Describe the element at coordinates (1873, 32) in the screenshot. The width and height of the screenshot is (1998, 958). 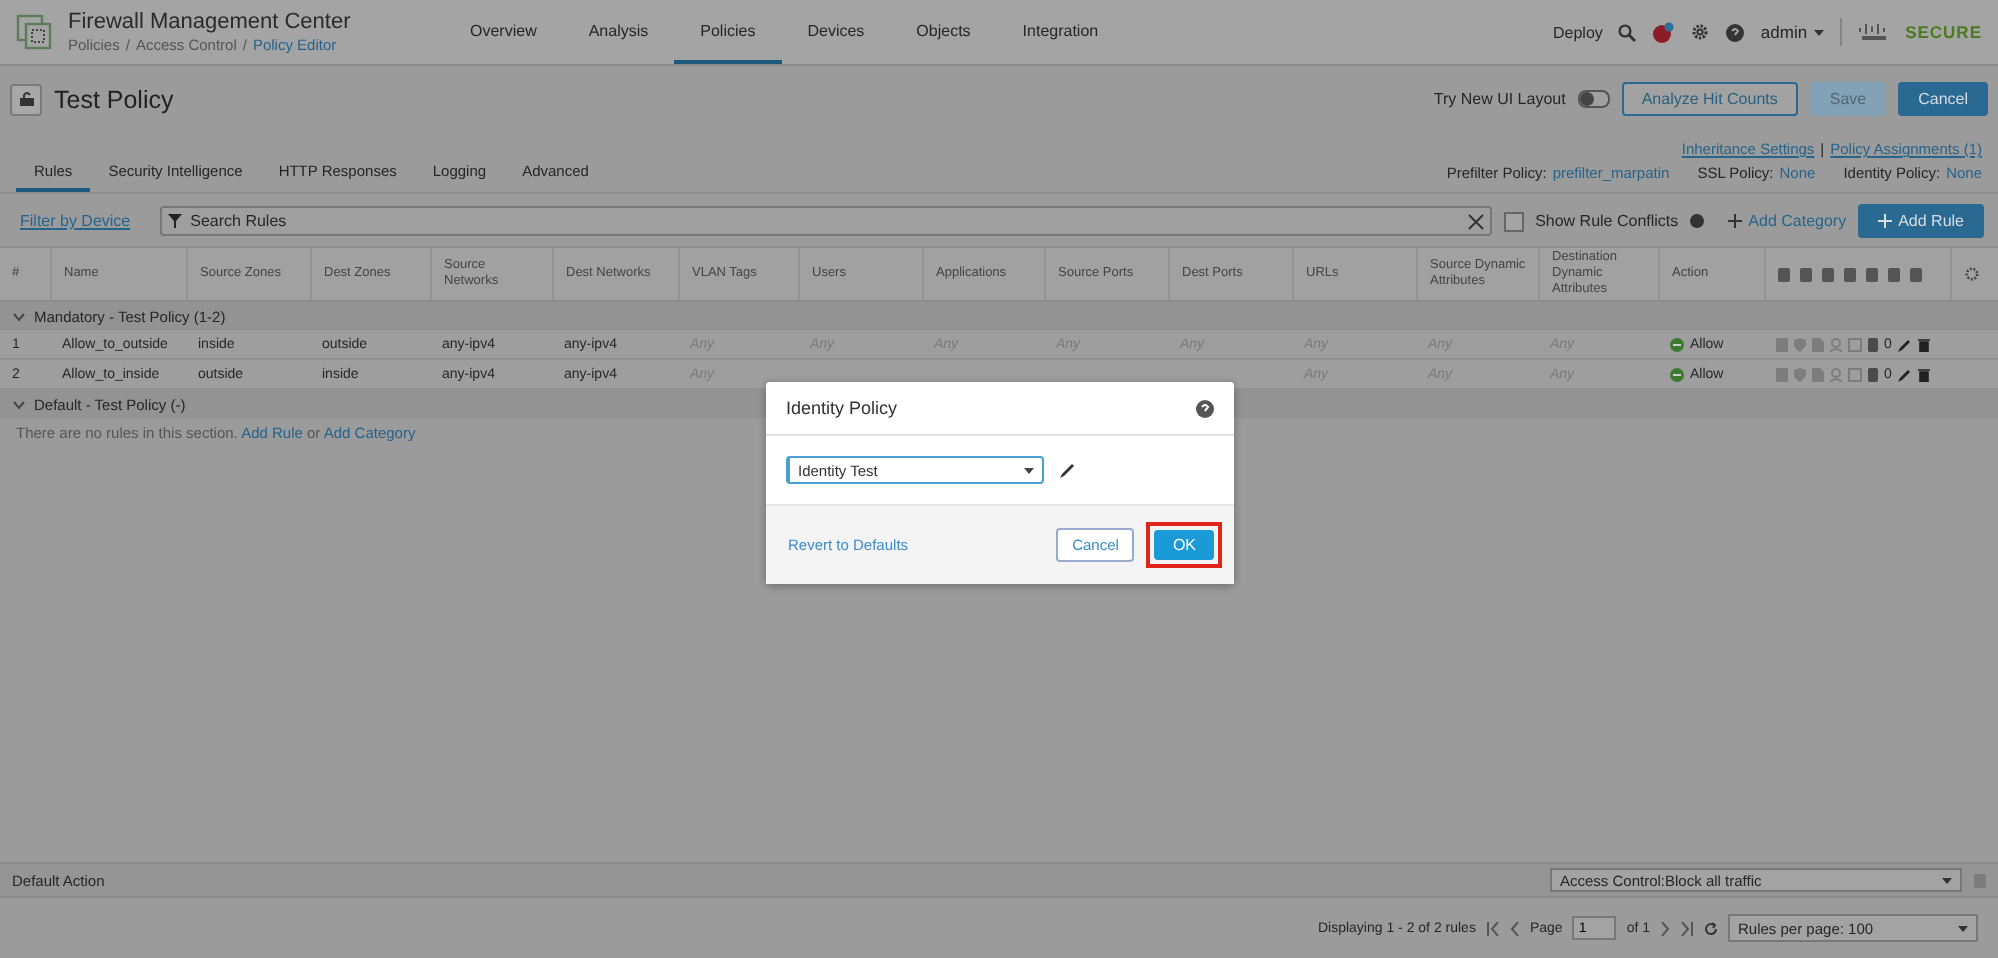
I see `brand-logo-icon` at that location.